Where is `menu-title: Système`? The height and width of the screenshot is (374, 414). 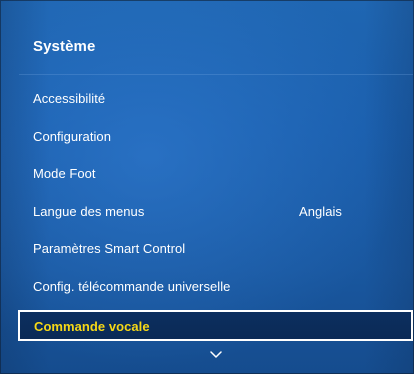 menu-title: Système is located at coordinates (64, 46).